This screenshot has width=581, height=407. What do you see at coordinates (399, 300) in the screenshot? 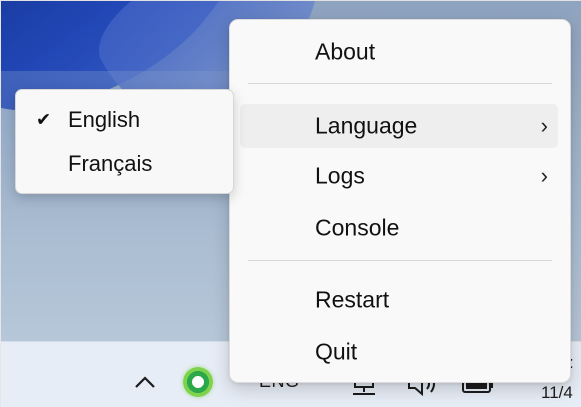
I see `menu-item-restart: Restart` at bounding box center [399, 300].